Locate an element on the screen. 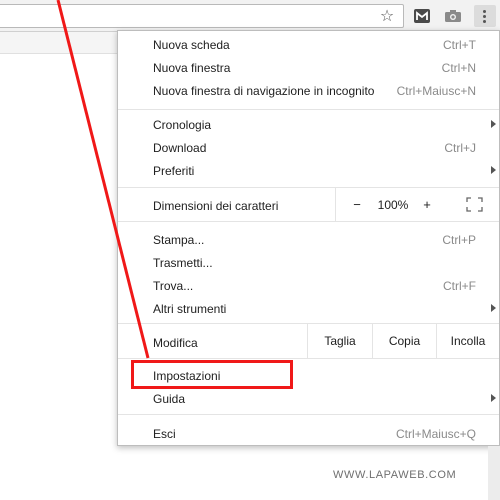 The height and width of the screenshot is (500, 500). menu-item-new-tab: Nuova scheda Ctrl+T is located at coordinates (308, 44).